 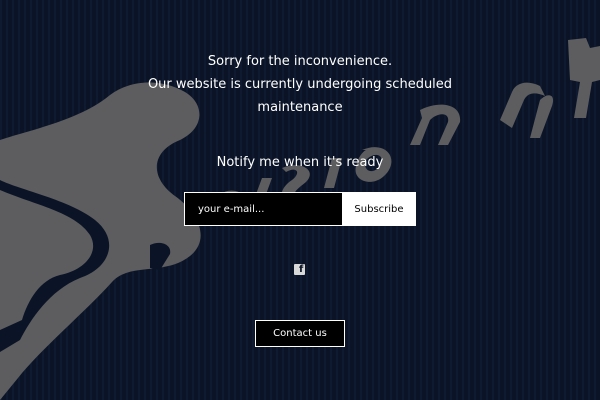 What do you see at coordinates (300, 333) in the screenshot?
I see `contact-us-button: Contact us` at bounding box center [300, 333].